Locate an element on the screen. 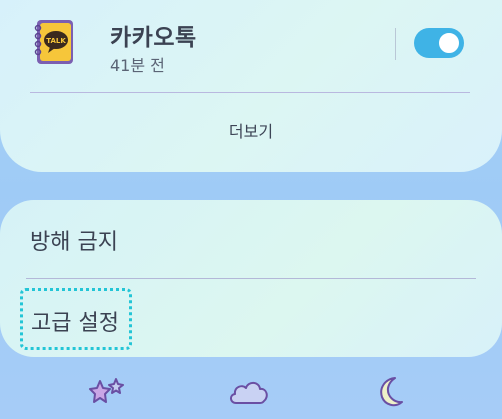 This screenshot has width=502, height=419. app-icon-text: TALK is located at coordinates (56, 41).